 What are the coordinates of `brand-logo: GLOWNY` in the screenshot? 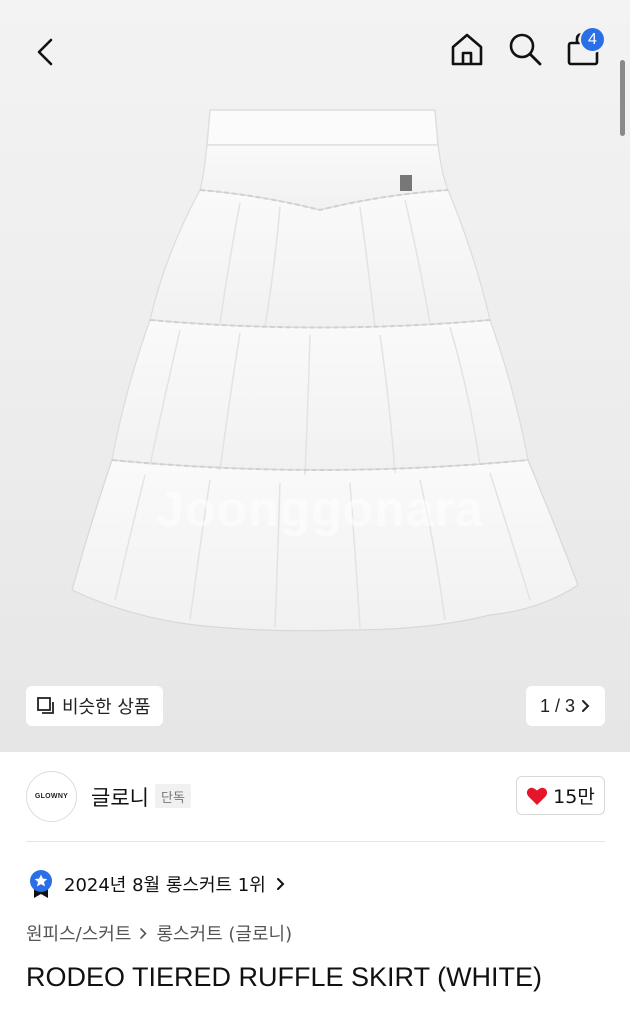 It's located at (51, 796).